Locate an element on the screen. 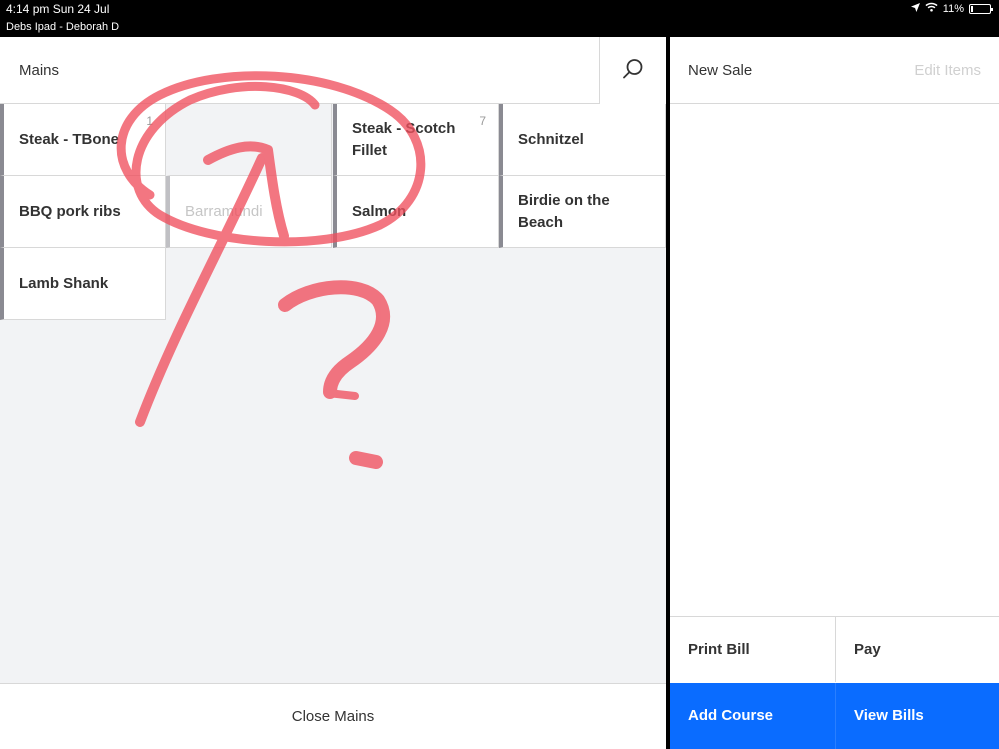 Image resolution: width=999 pixels, height=749 pixels. pay-button: Pay is located at coordinates (917, 649).